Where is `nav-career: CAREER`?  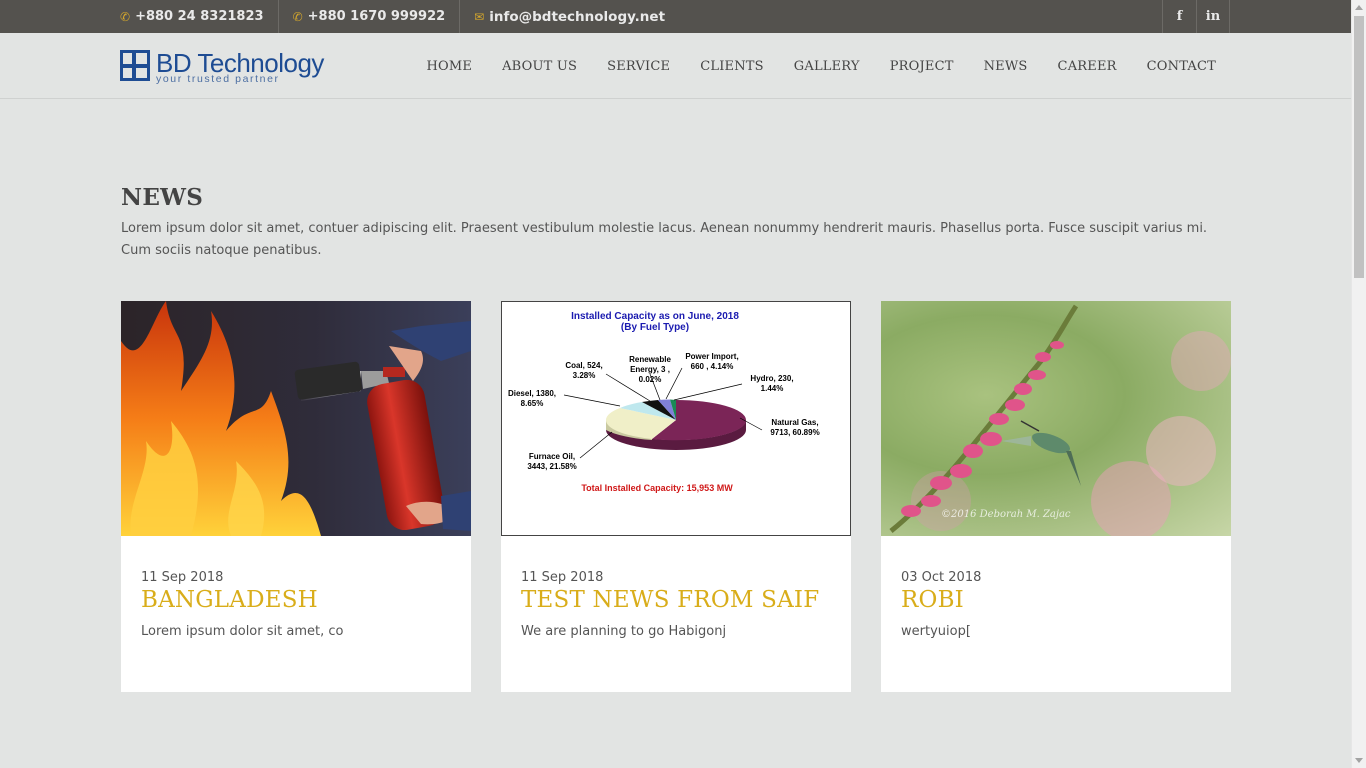
nav-career: CAREER is located at coordinates (1087, 66).